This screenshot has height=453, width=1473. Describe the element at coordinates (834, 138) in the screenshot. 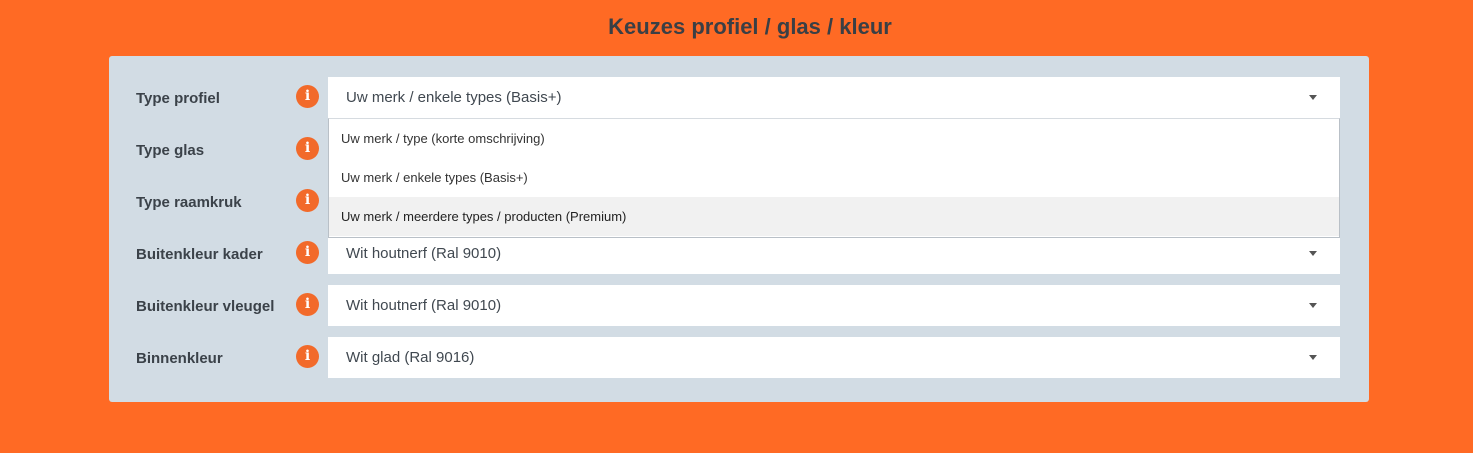

I see `dropdown-option: Uw merk / type (korte omschrijving)` at that location.